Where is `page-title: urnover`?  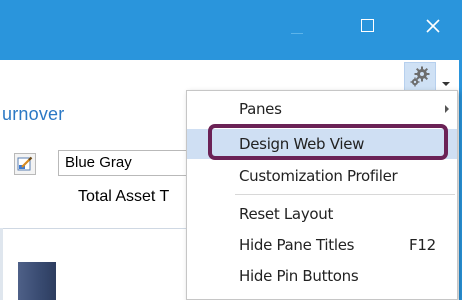 page-title: urnover is located at coordinates (33, 114).